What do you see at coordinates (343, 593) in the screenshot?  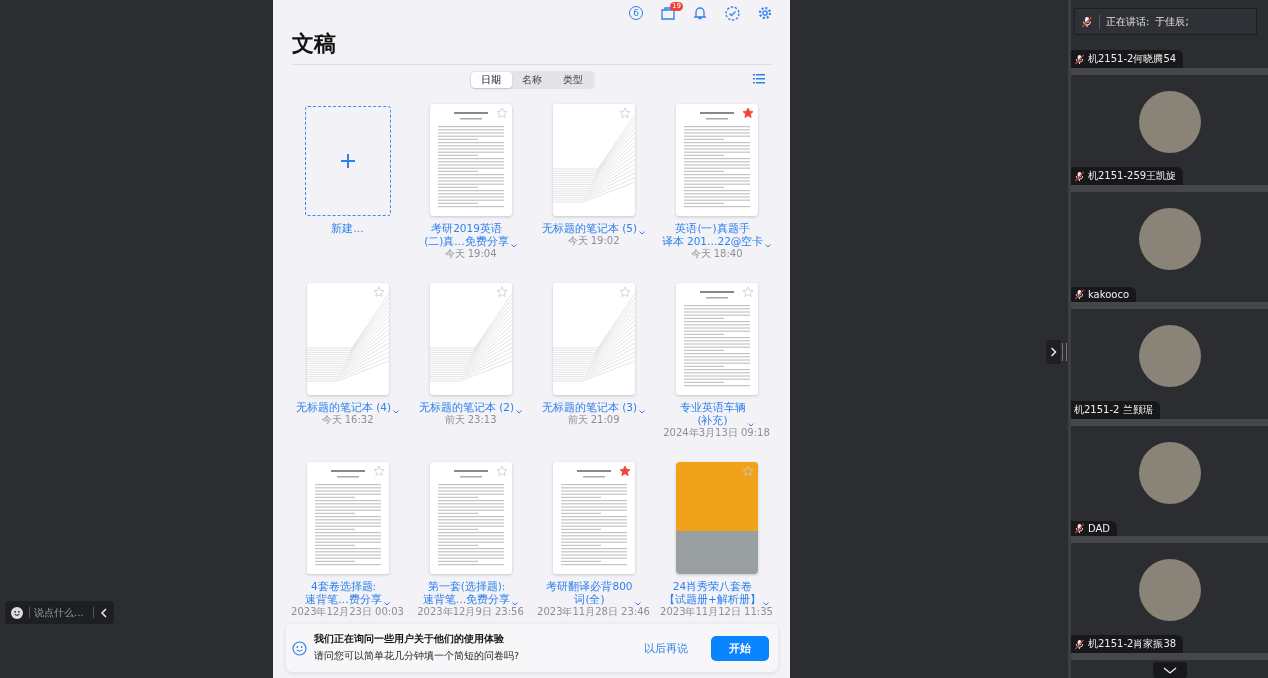 I see `document-title: 4套卷选择题: 速背笔…费分享` at bounding box center [343, 593].